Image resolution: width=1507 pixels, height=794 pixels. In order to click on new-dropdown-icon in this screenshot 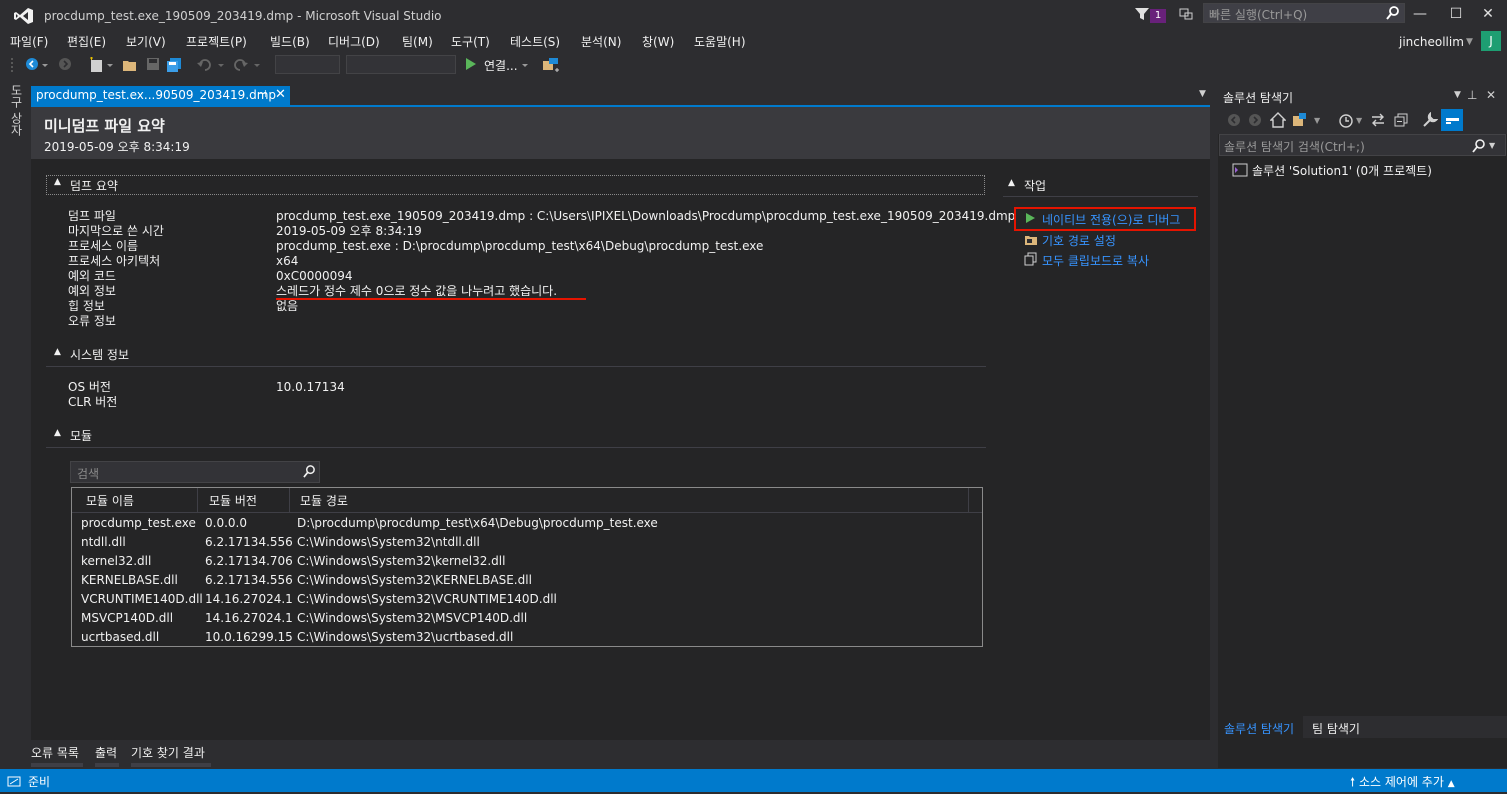, I will do `click(110, 64)`.